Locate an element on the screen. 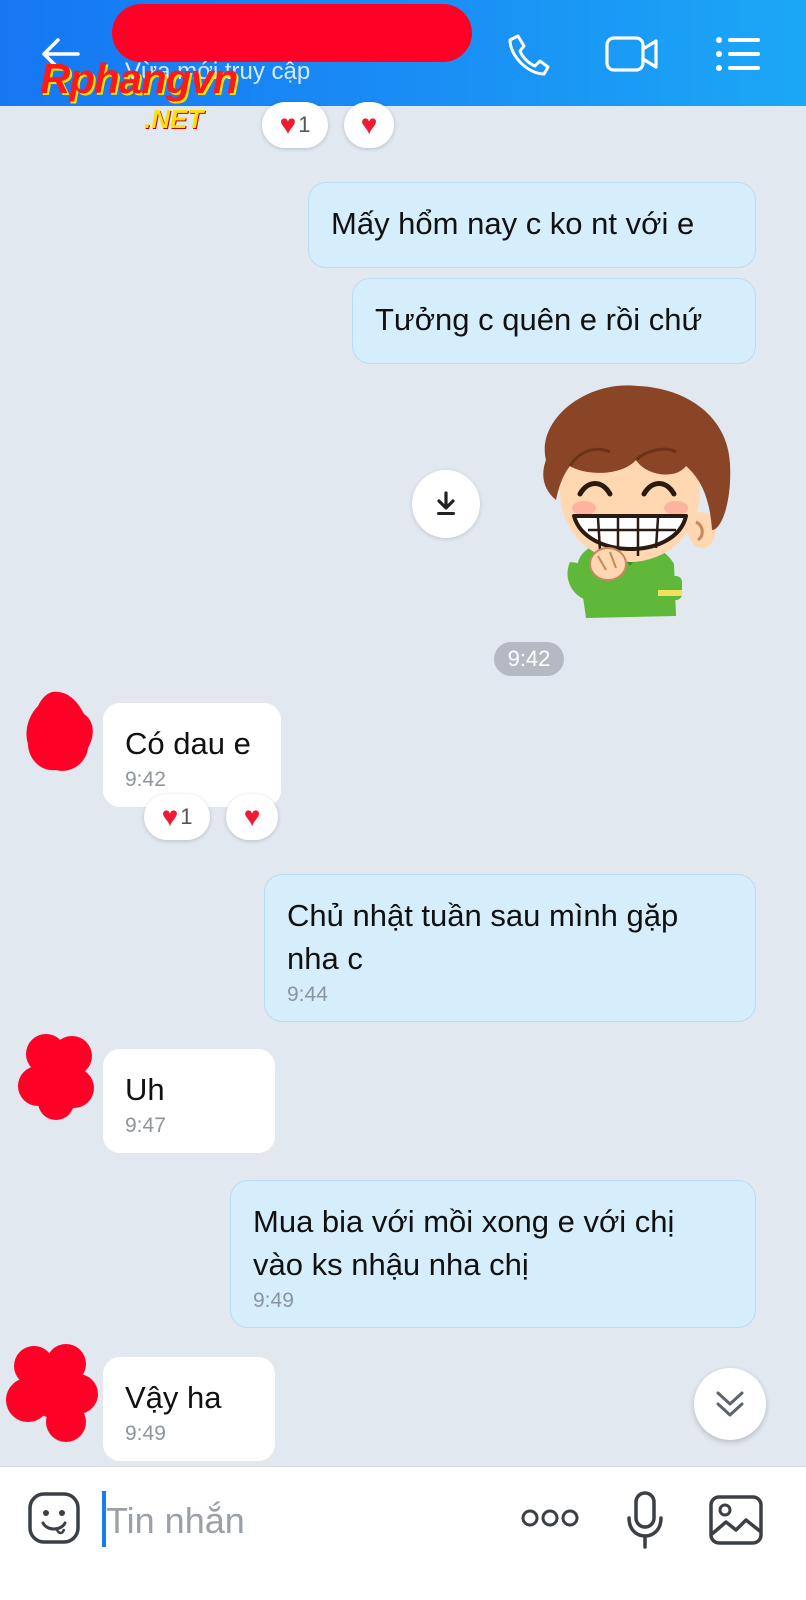 Image resolution: width=806 pixels, height=1600 pixels. emoji-button is located at coordinates (54, 1518).